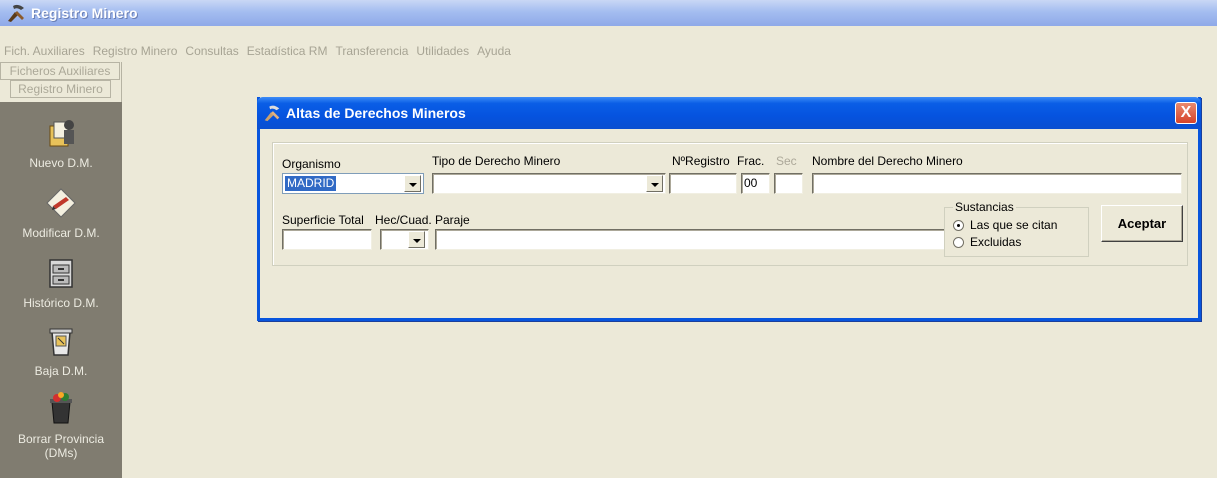 The image size is (1217, 478). Describe the element at coordinates (958, 242) in the screenshot. I see `radio-unchecked-icon` at that location.